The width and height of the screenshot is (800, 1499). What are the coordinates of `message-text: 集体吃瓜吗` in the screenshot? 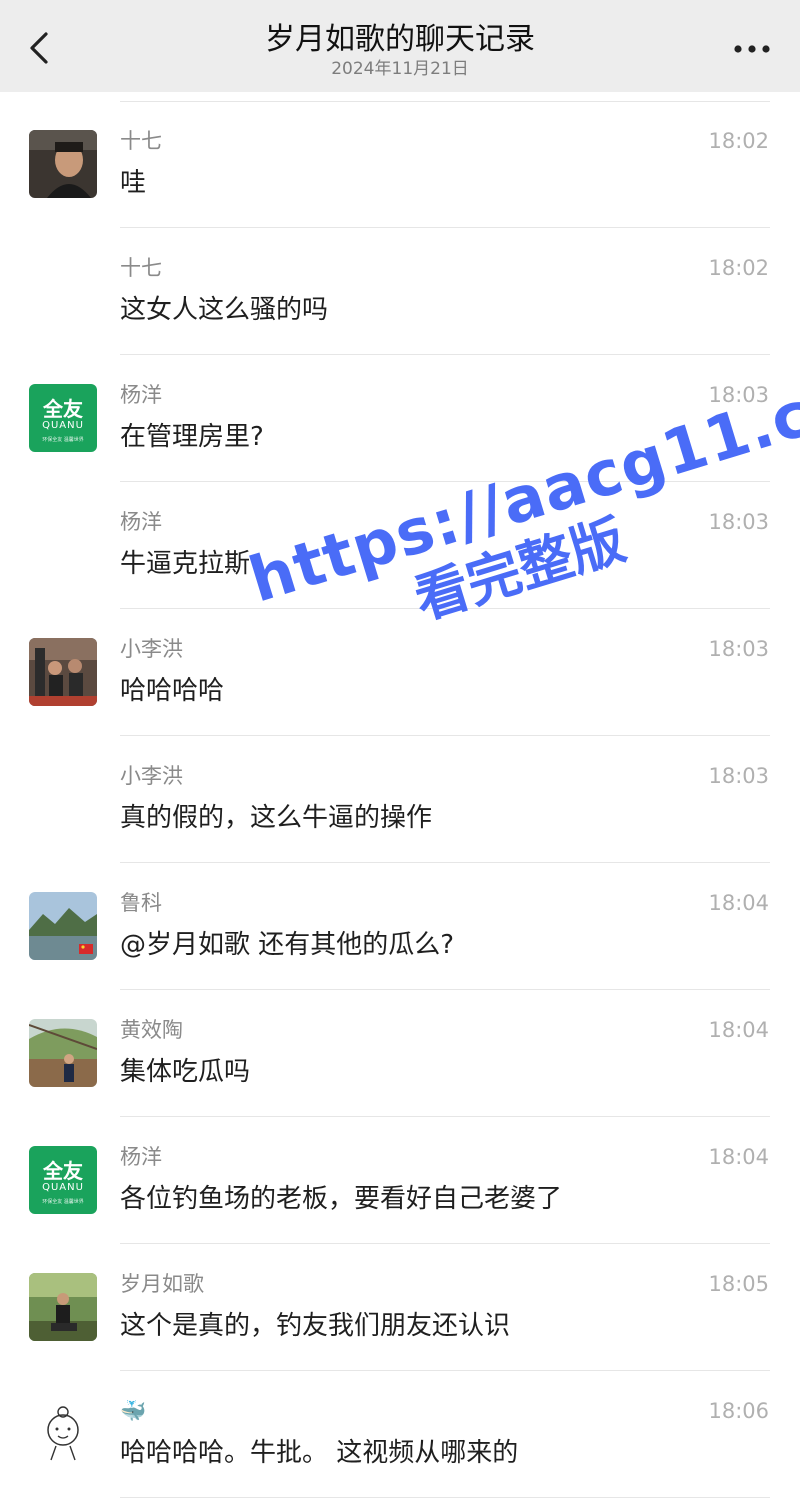 It's located at (185, 1072).